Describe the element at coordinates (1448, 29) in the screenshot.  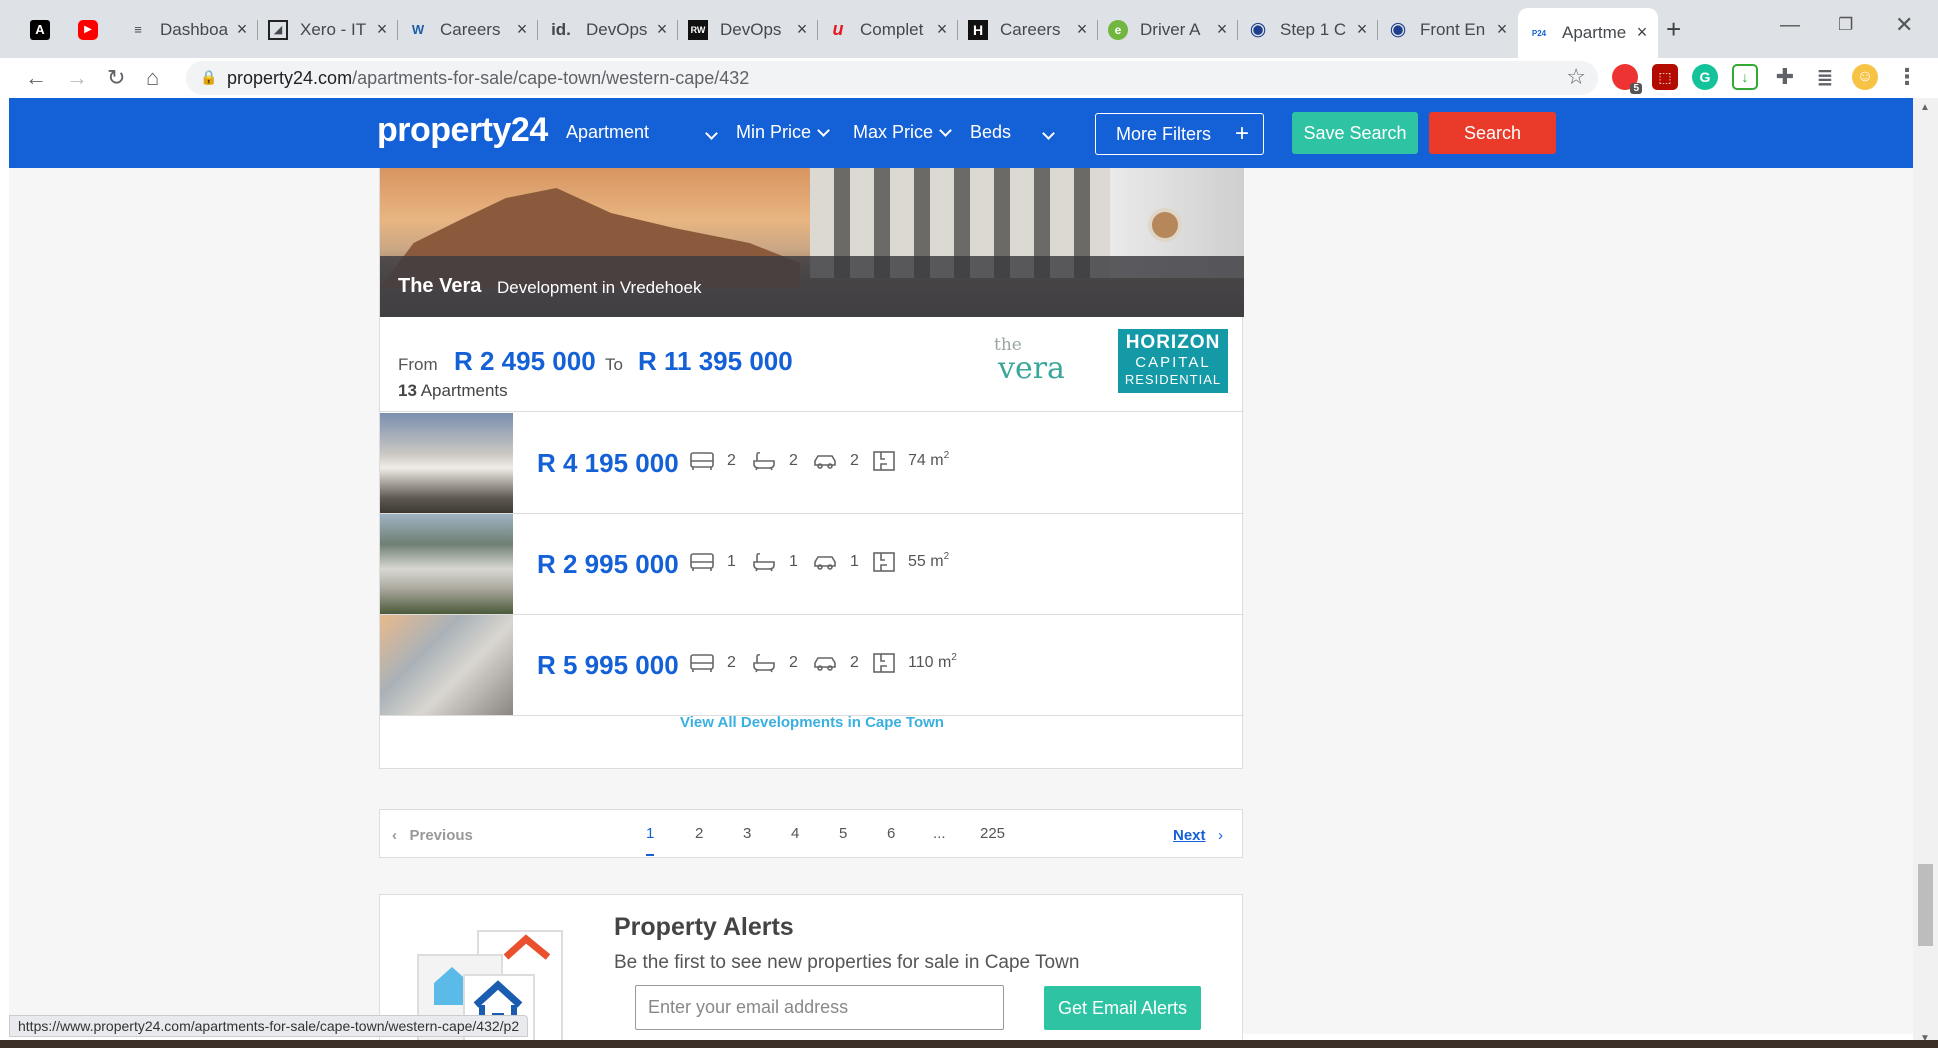
I see `tab-front-end: ◉ Front En ×` at that location.